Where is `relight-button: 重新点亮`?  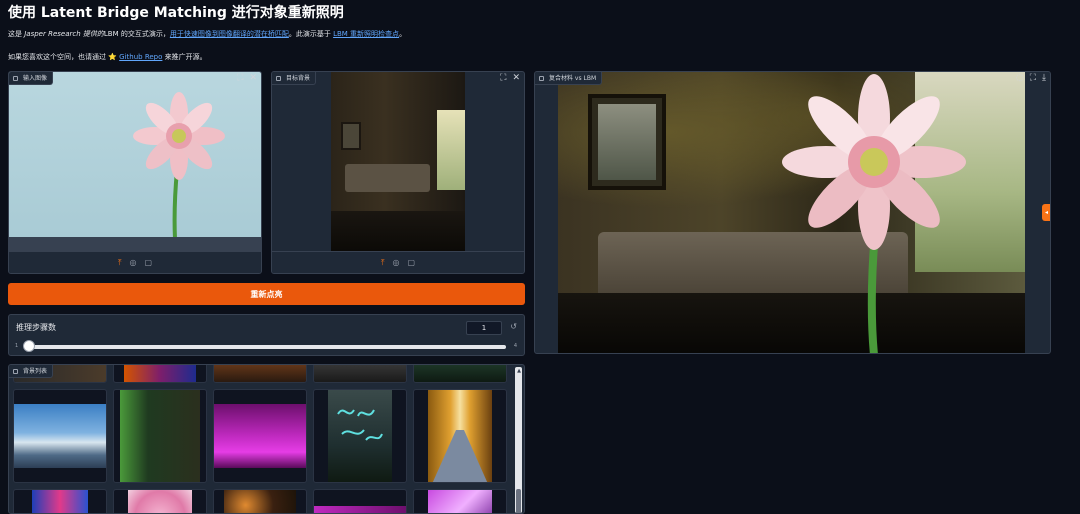
relight-button: 重新点亮 is located at coordinates (266, 294).